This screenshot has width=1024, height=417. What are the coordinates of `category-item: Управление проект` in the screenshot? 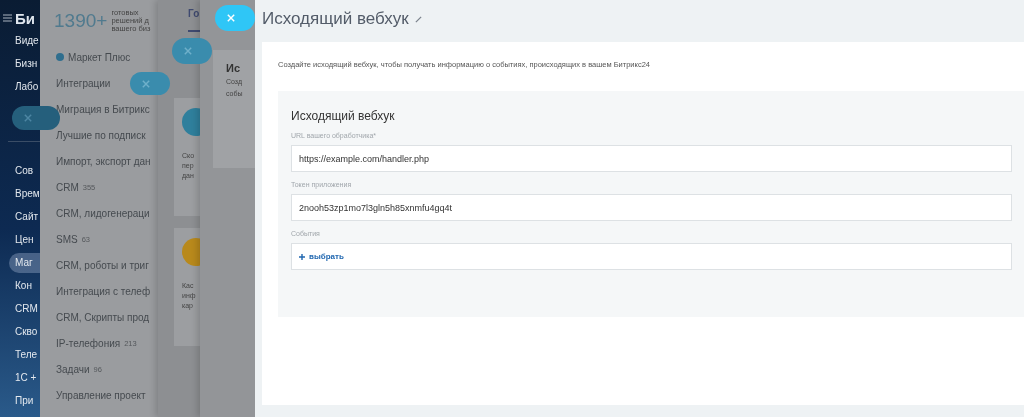 It's located at (101, 395).